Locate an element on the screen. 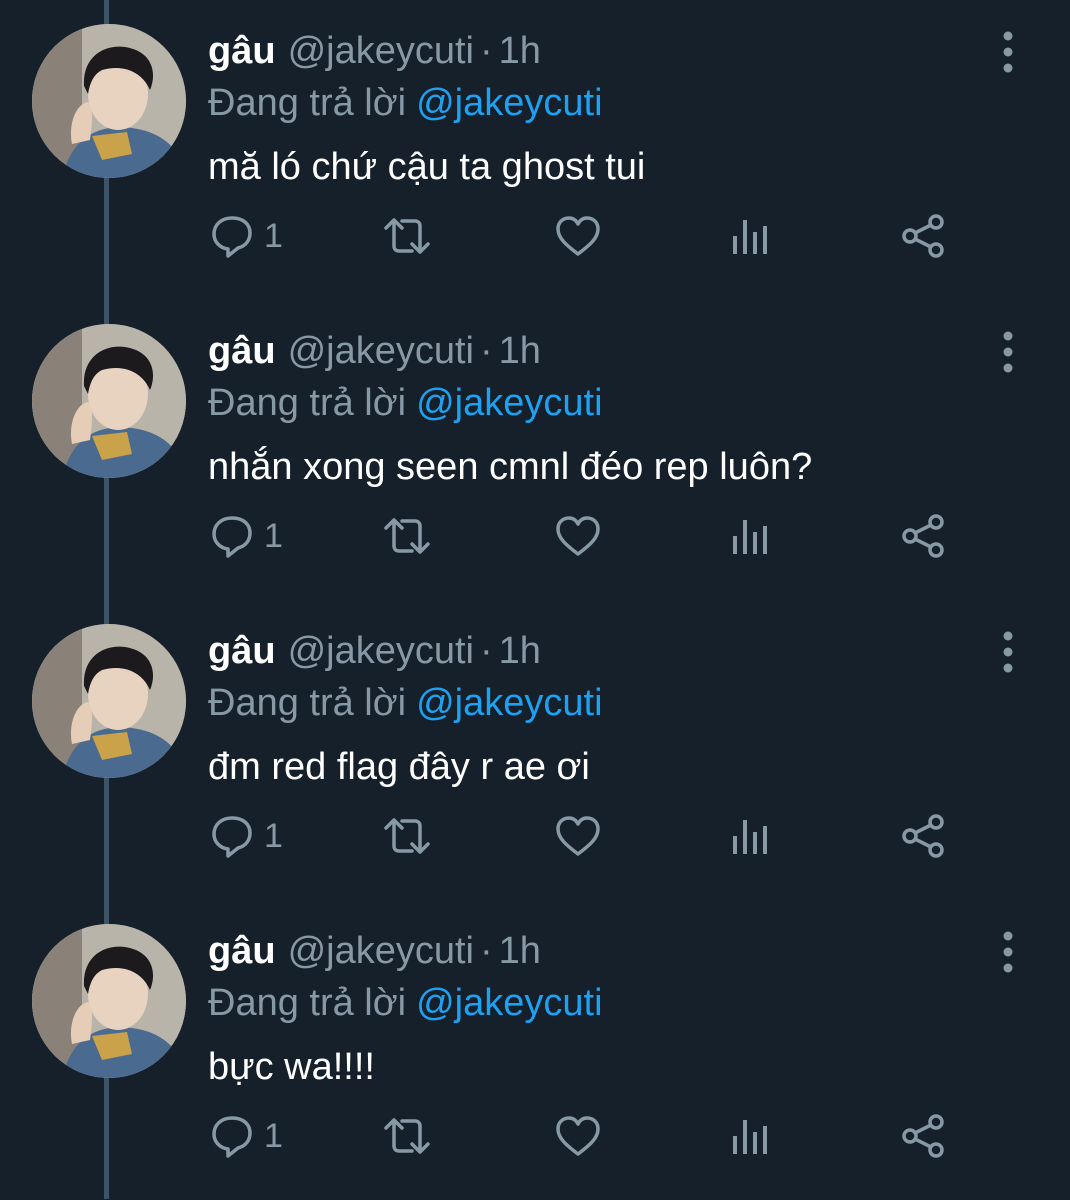  tweet-text: nhắn xong seen cmnl đéo rep luôn? is located at coordinates (510, 467).